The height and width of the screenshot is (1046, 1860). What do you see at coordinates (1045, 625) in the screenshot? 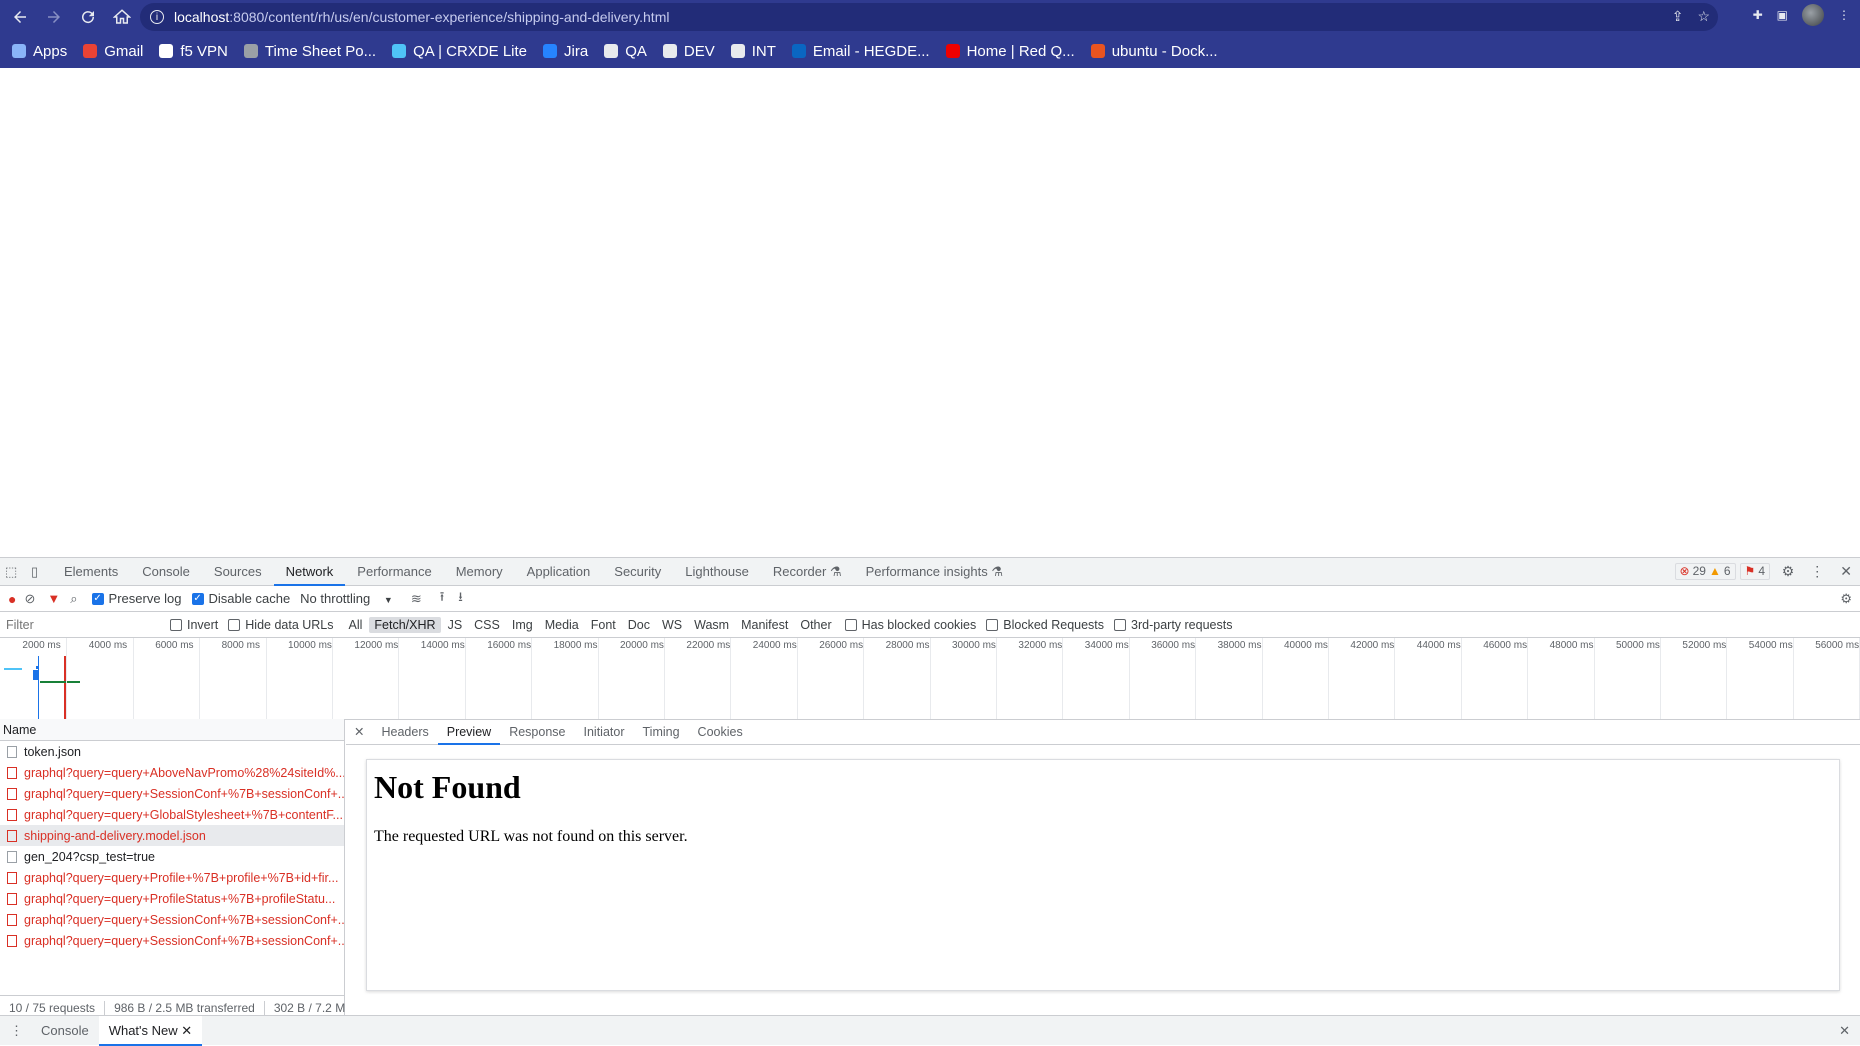
I see `blocked-requests-checkbox: Blocked Requests` at bounding box center [1045, 625].